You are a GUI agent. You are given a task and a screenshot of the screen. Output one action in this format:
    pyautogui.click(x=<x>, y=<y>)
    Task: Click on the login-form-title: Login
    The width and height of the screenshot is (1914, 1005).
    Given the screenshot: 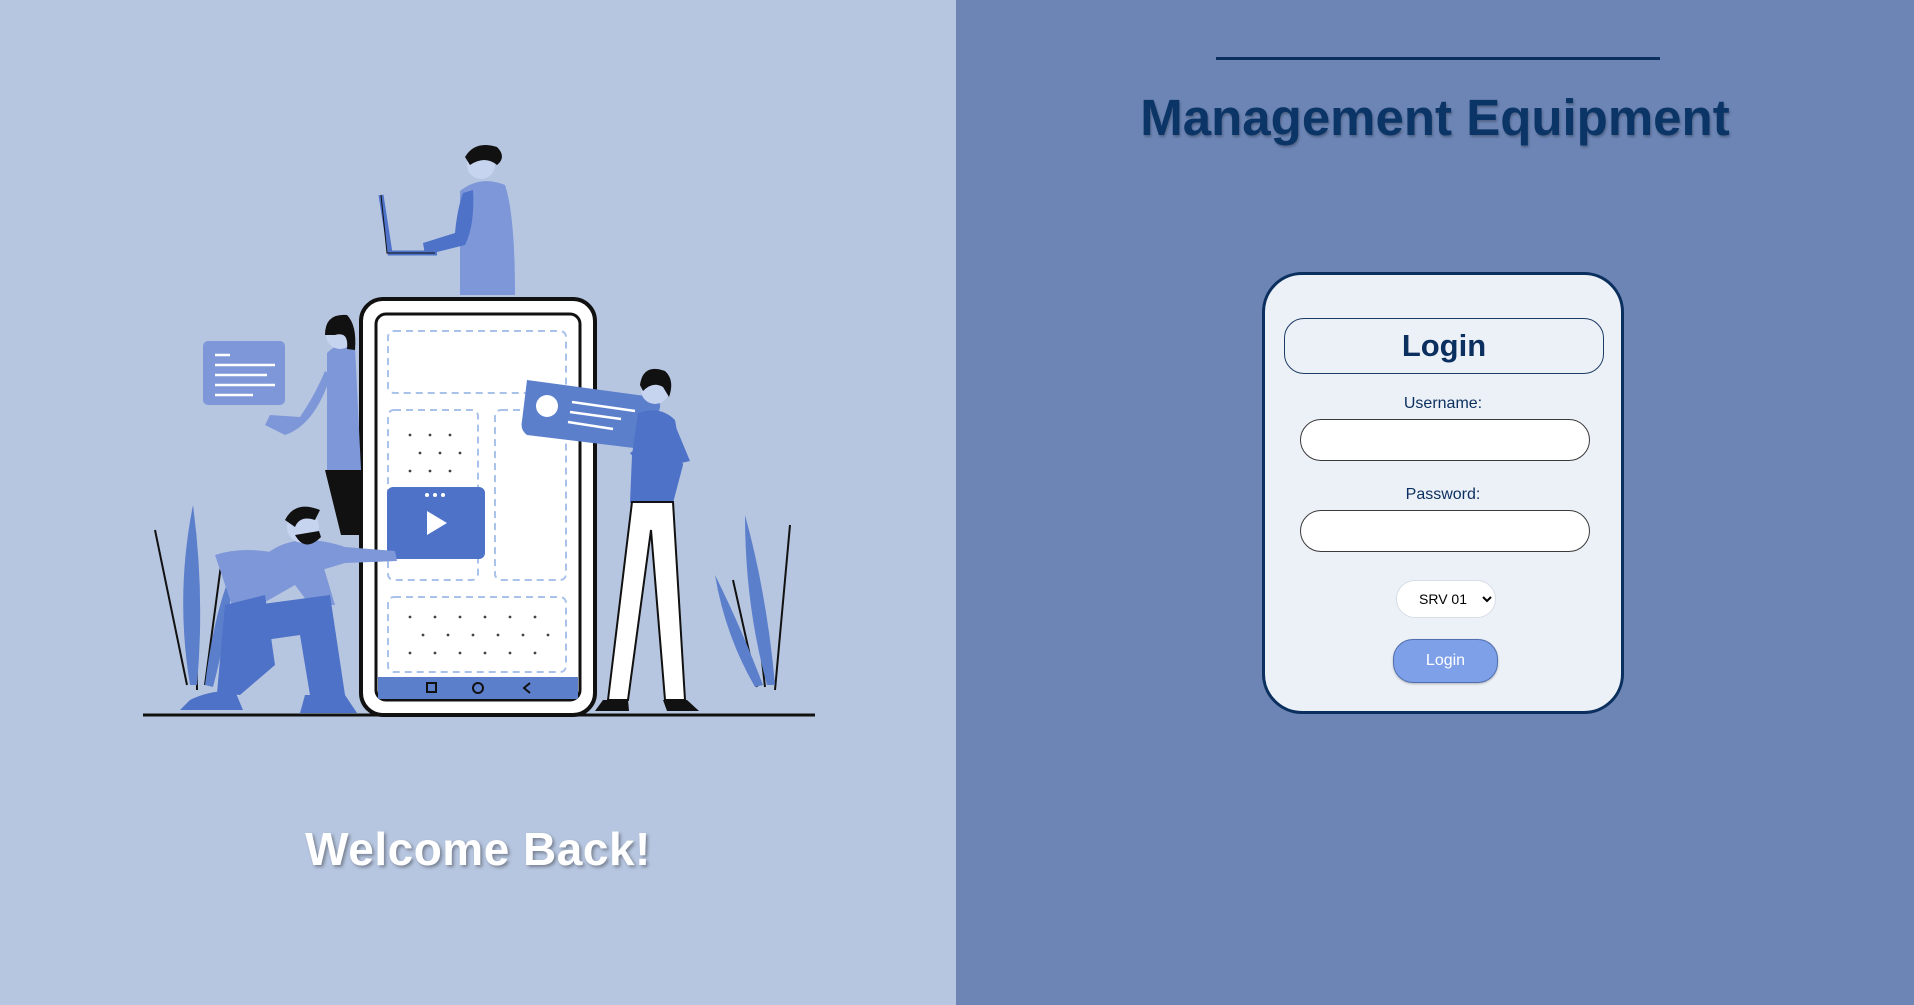 What is the action you would take?
    pyautogui.click(x=1444, y=346)
    